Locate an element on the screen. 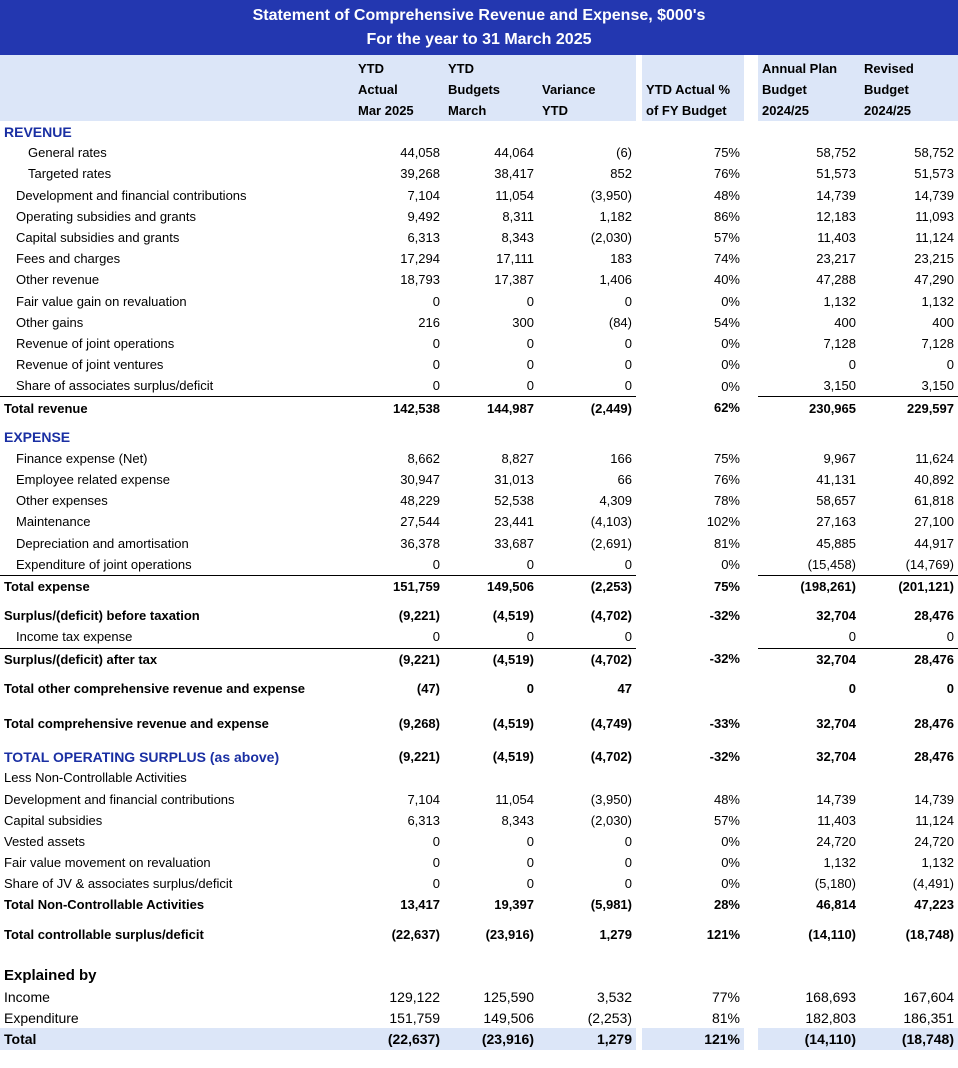  cell-actual: 44,058 is located at coordinates (420, 153).